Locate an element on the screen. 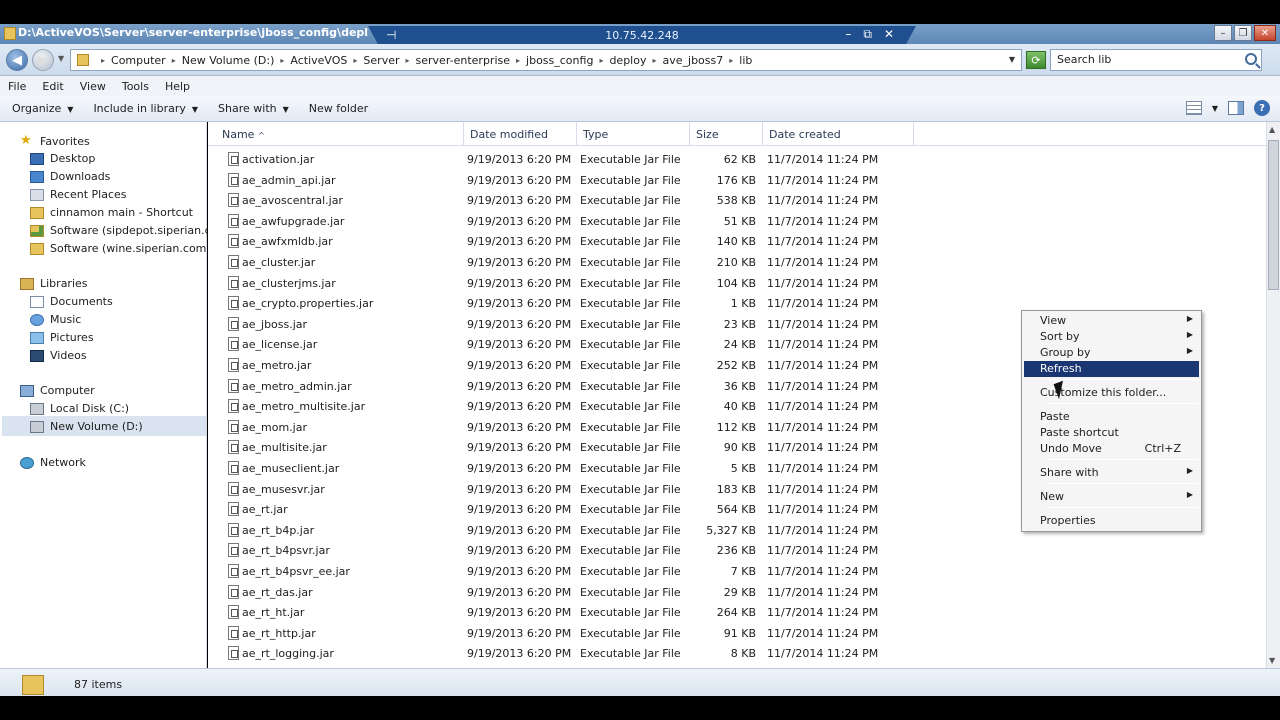  ctx-view: View ▶ is located at coordinates (1111, 321).